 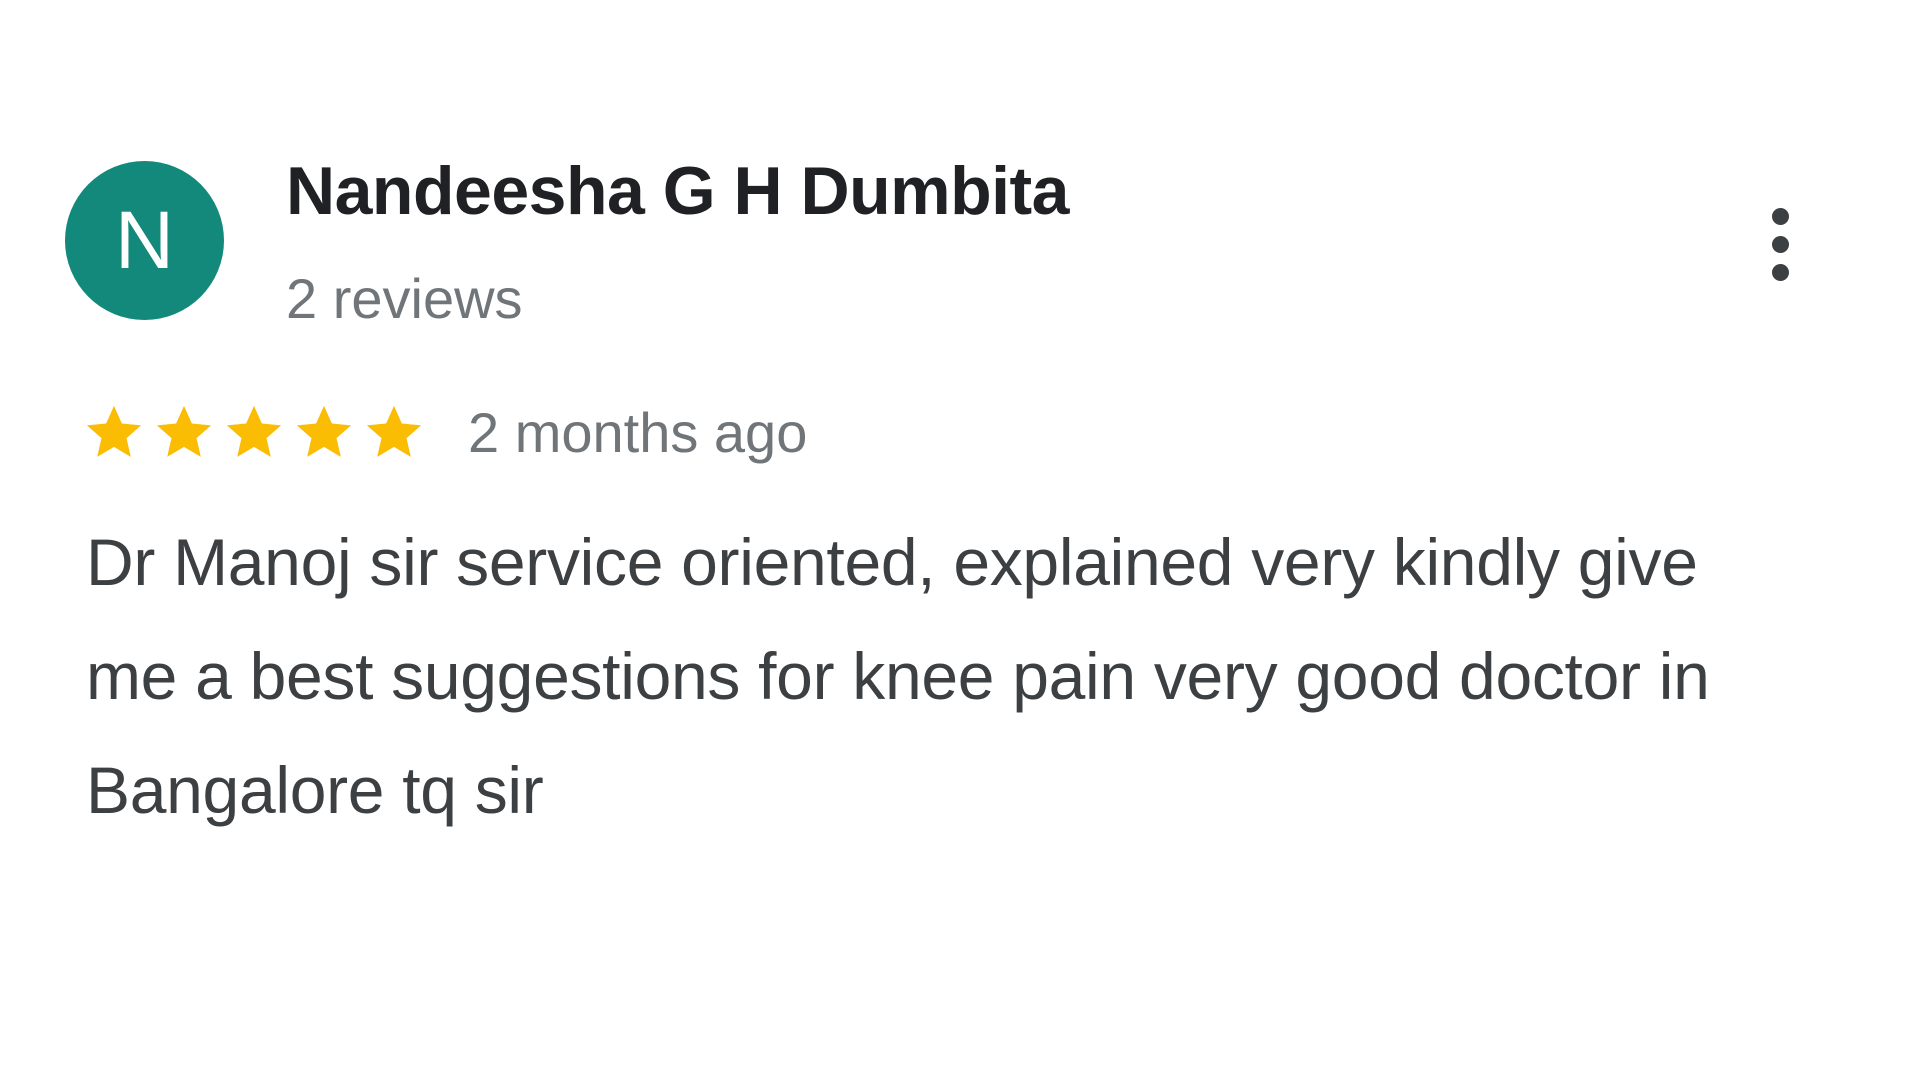 I want to click on more-options-button, so click(x=1780, y=244).